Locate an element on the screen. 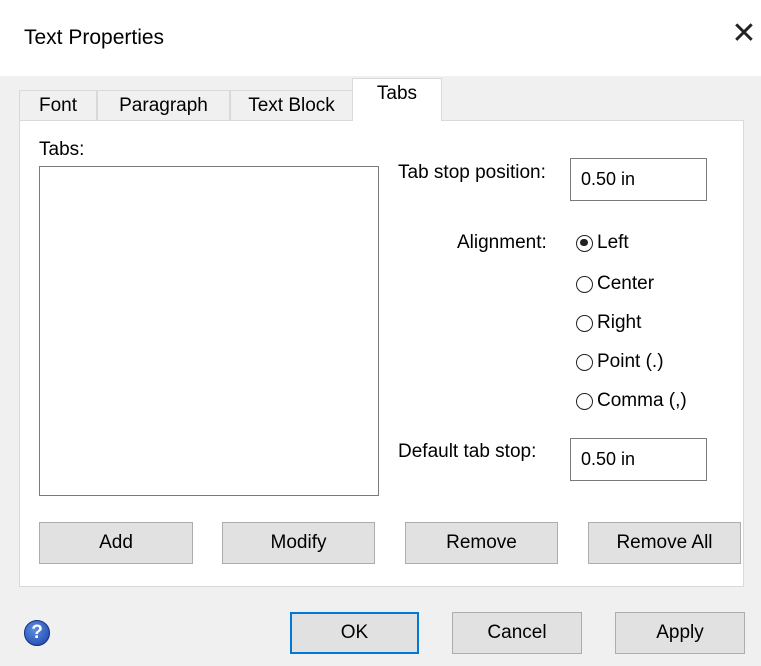 This screenshot has width=761, height=666. help-icon: ? is located at coordinates (37, 633).